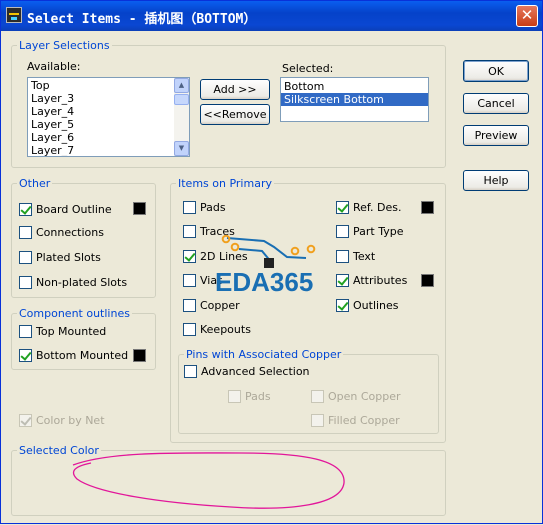 This screenshot has width=543, height=525. Describe the element at coordinates (139, 355) in the screenshot. I see `bottom-mounted-color-swatch` at that location.